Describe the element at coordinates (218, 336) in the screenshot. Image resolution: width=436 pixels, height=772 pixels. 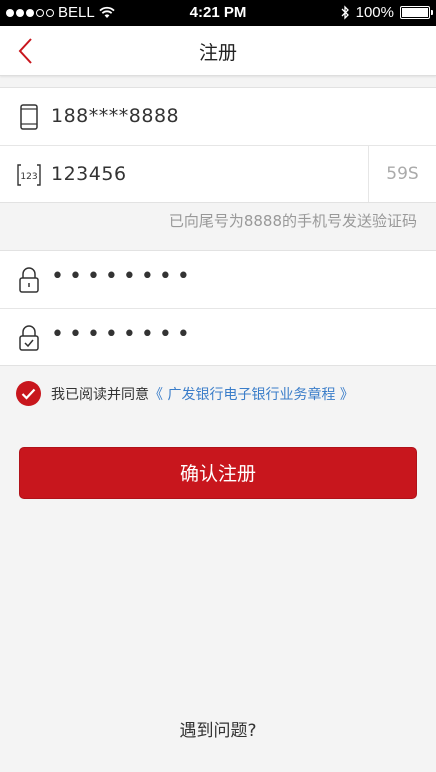
I see `confirm-password-row: ••••••••` at that location.